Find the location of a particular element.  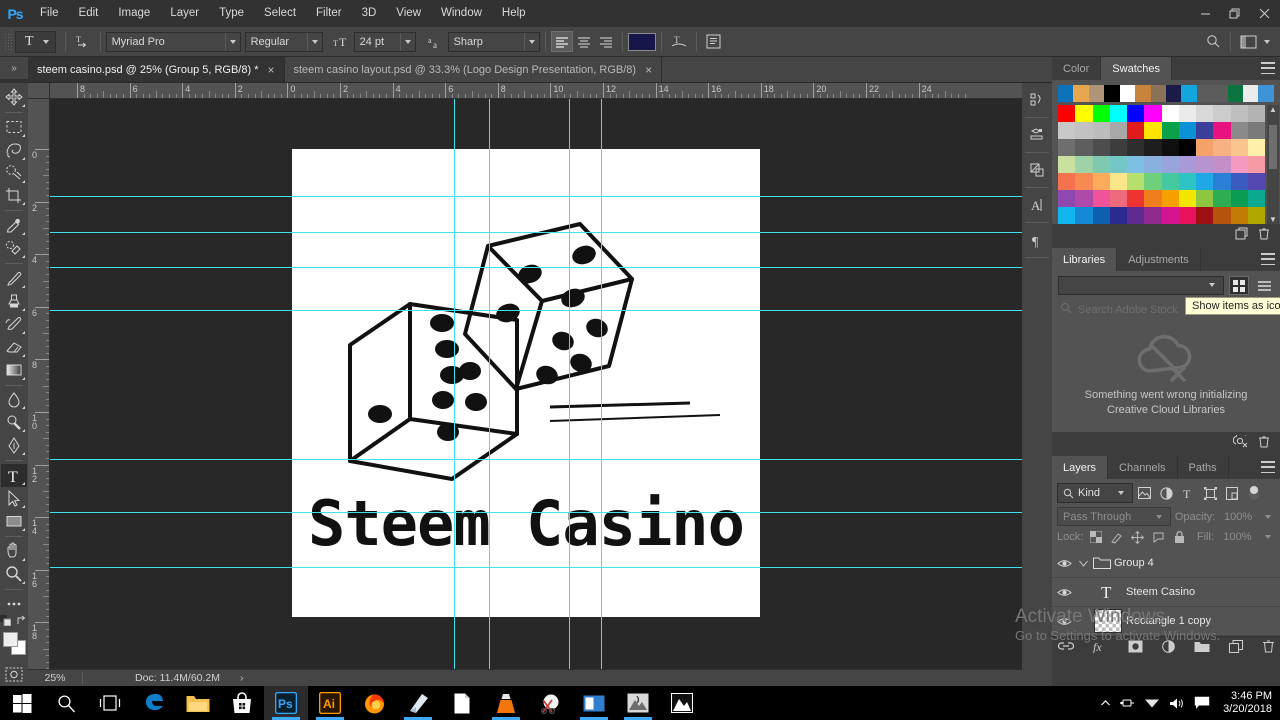

default-colors-icon is located at coordinates (6, 622).